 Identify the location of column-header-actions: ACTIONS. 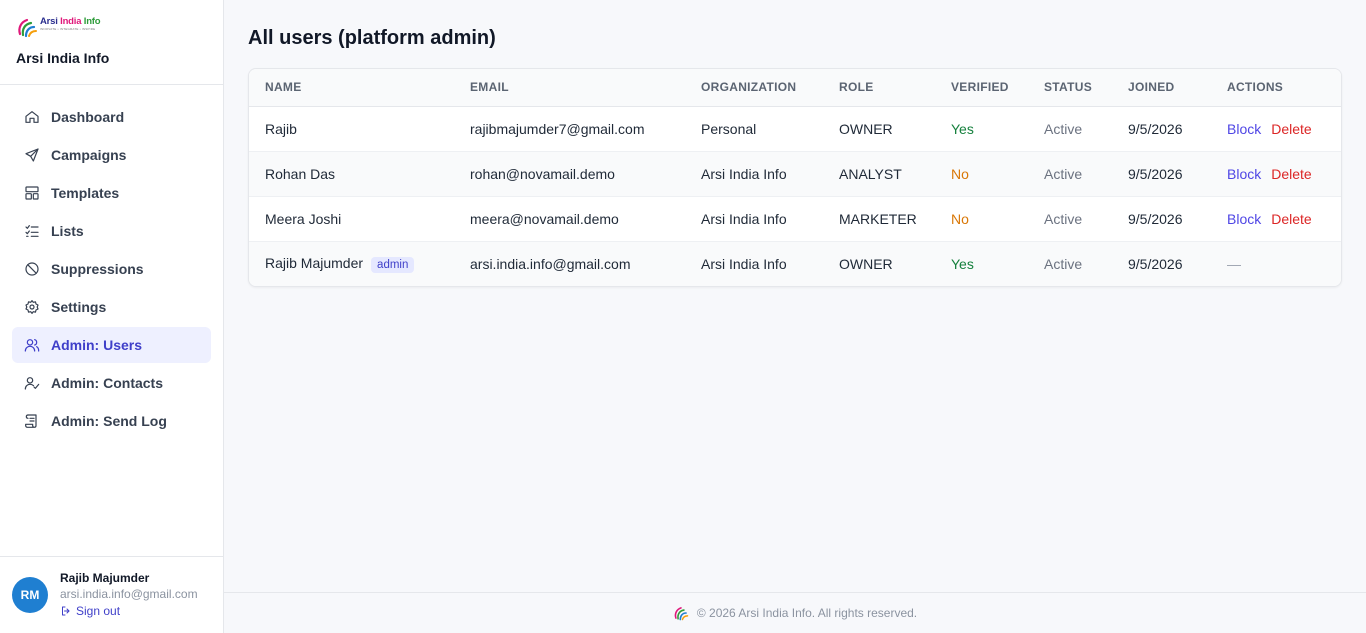
(1276, 88).